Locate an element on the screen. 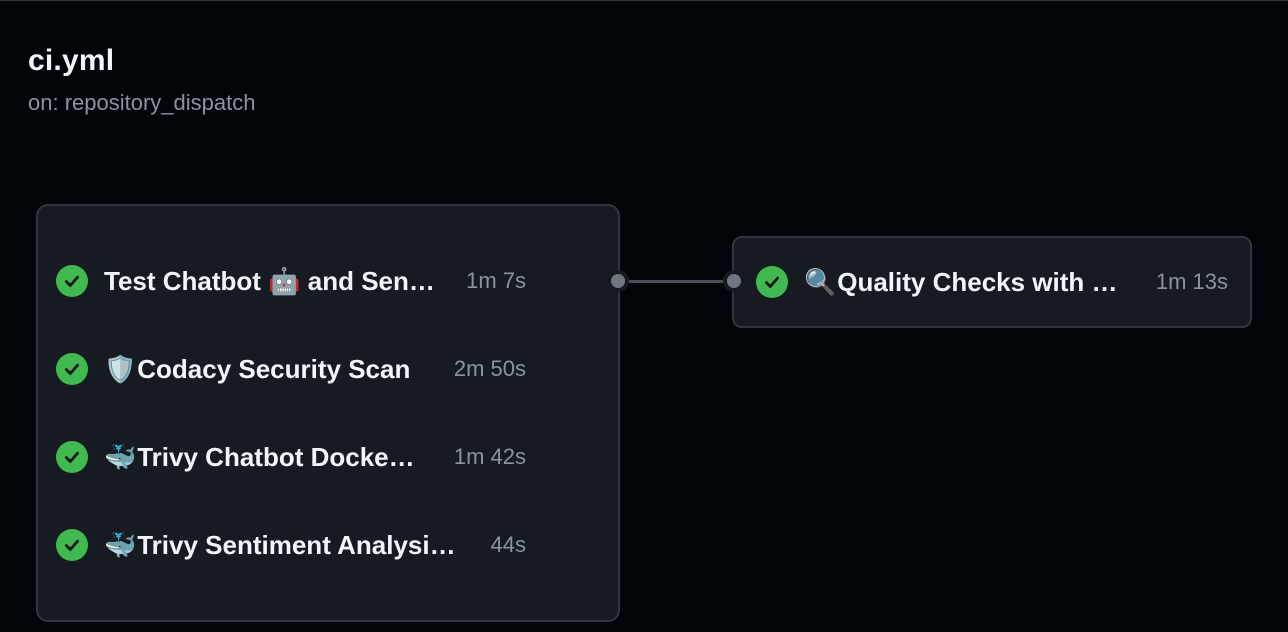 The image size is (1288, 632). connector-dot-out is located at coordinates (618, 281).